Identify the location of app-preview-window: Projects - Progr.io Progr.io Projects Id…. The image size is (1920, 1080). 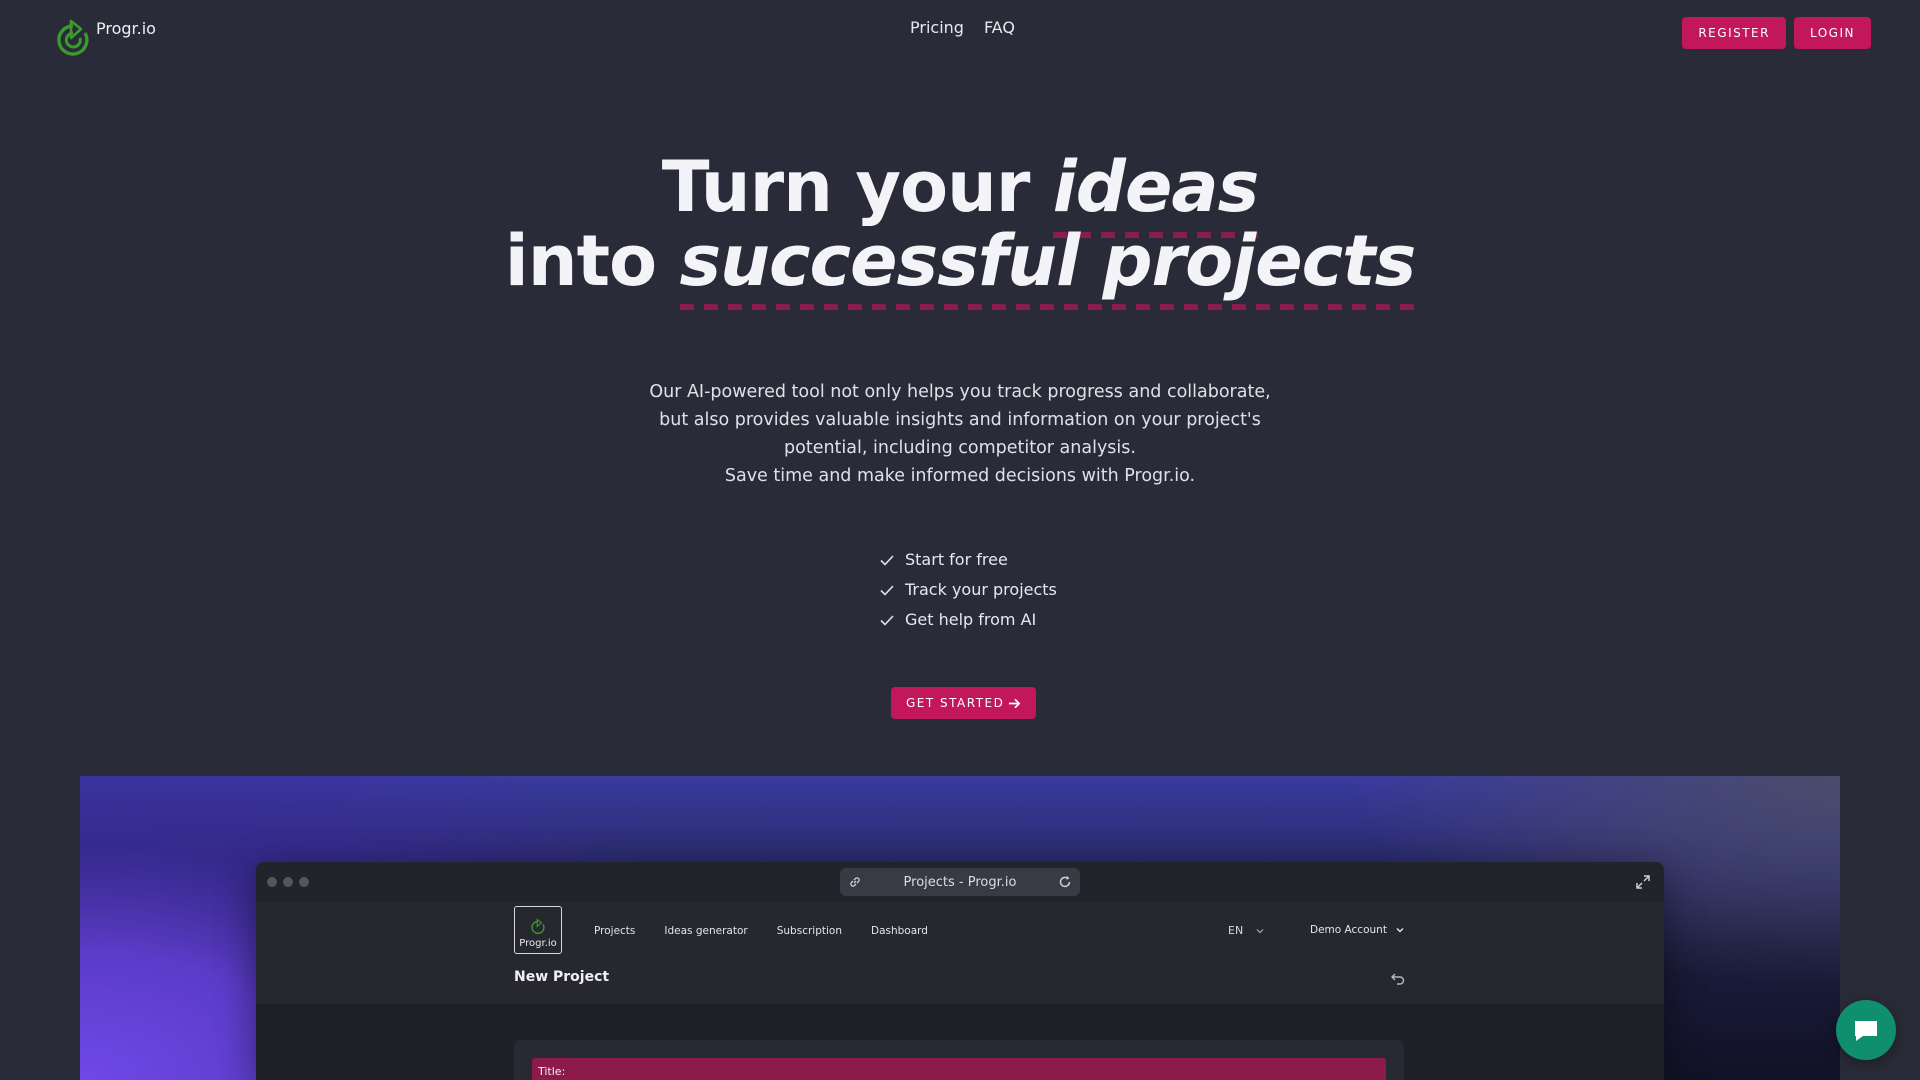
(960, 971).